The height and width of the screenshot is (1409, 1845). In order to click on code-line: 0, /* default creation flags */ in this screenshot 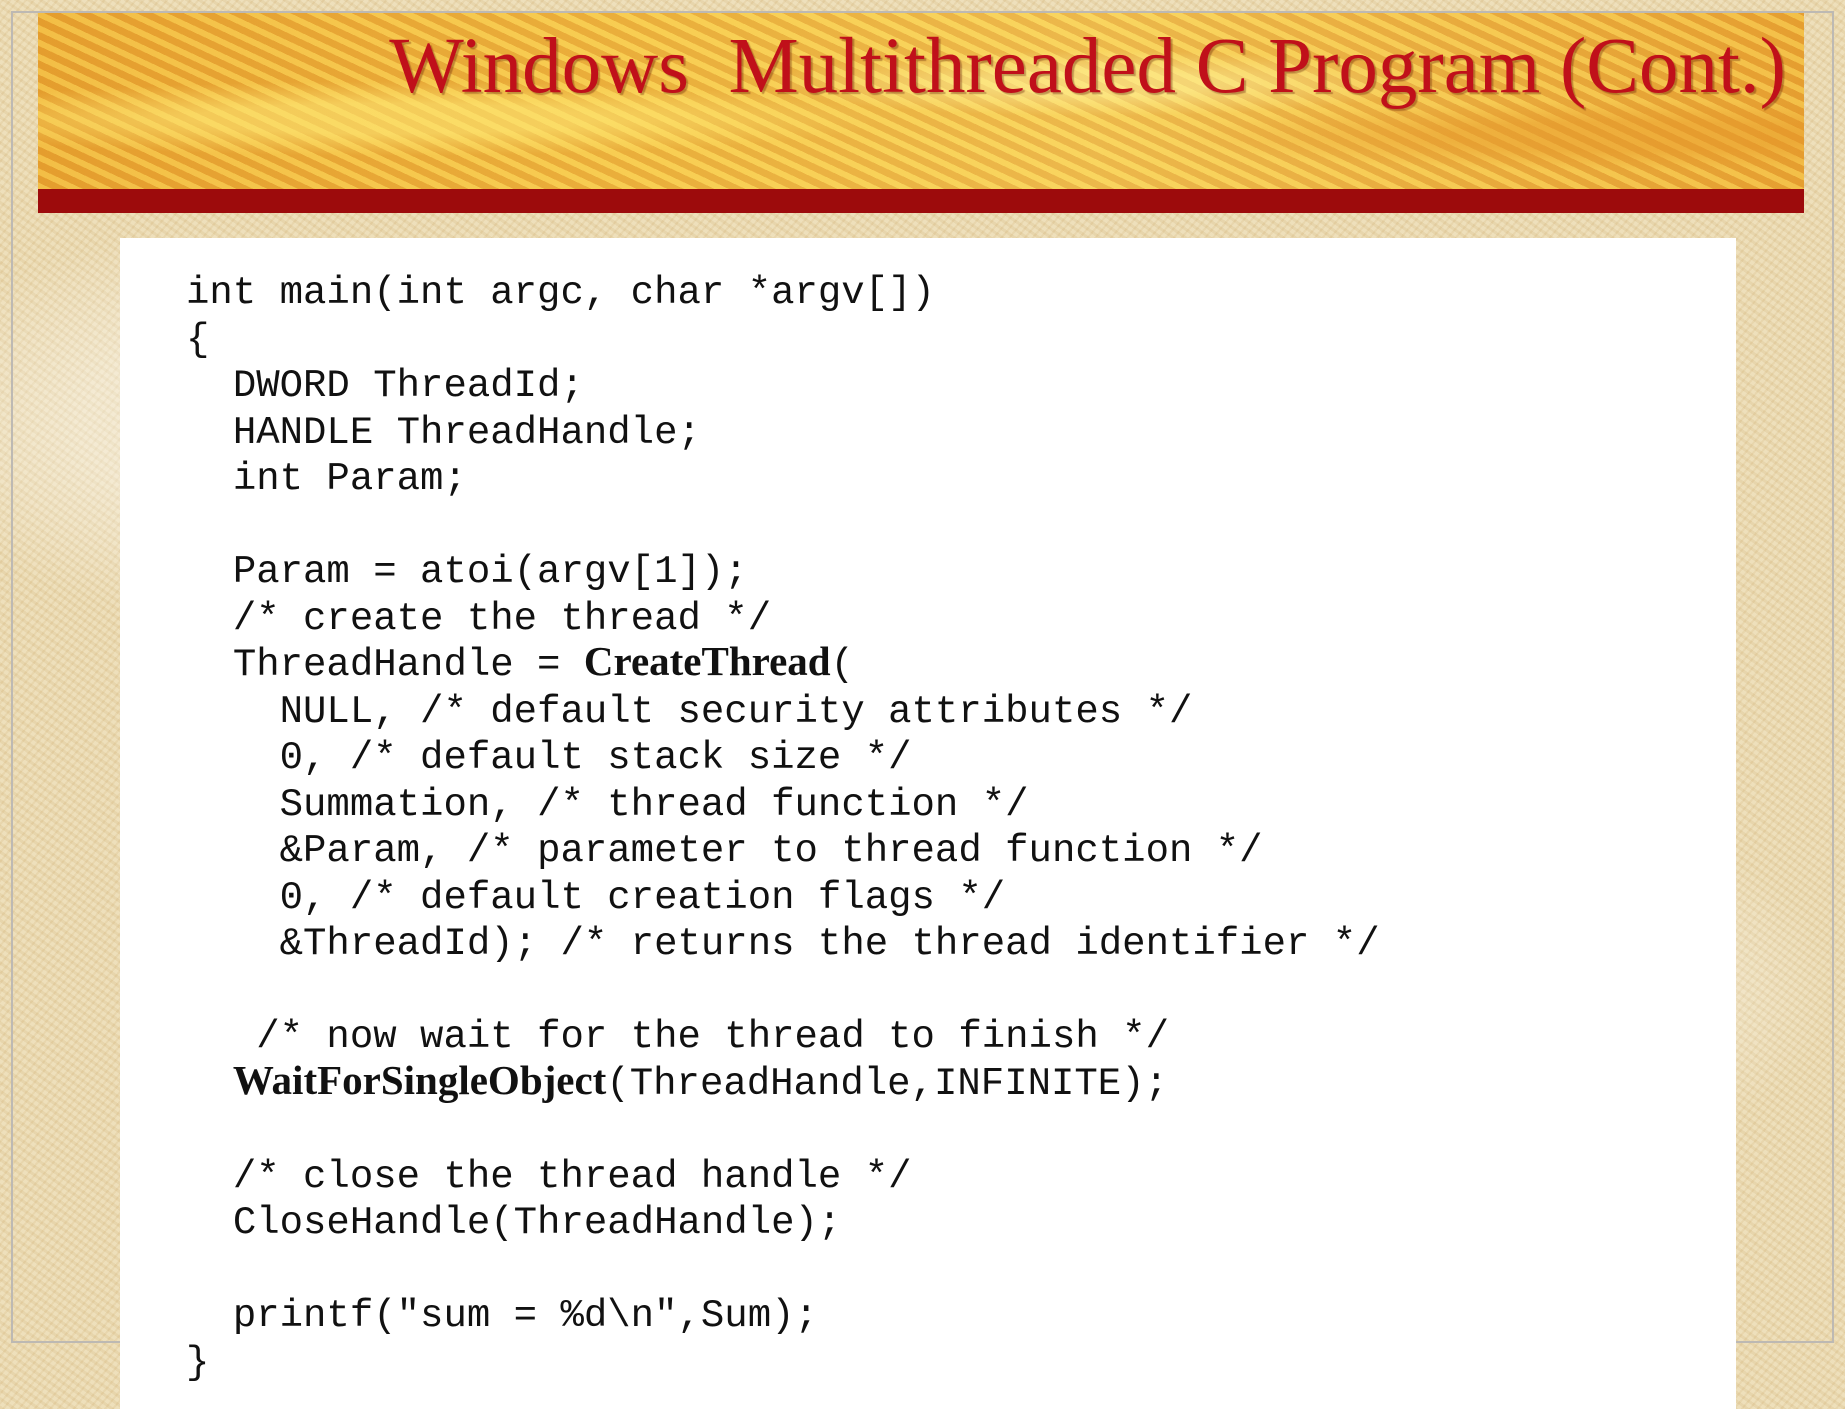, I will do `click(783, 895)`.